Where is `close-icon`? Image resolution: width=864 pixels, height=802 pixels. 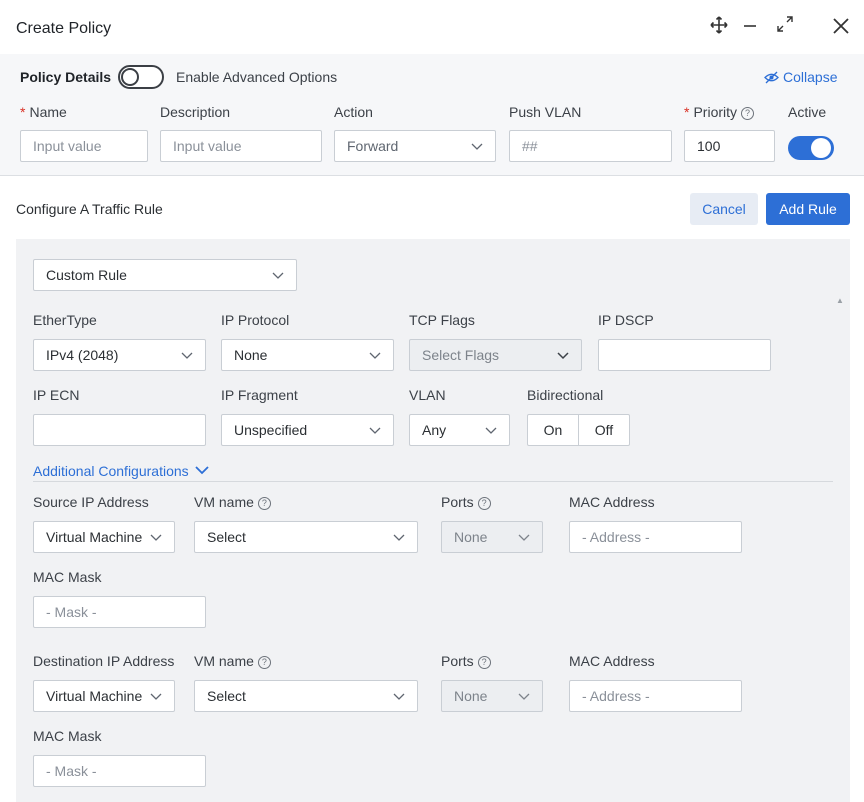 close-icon is located at coordinates (841, 28).